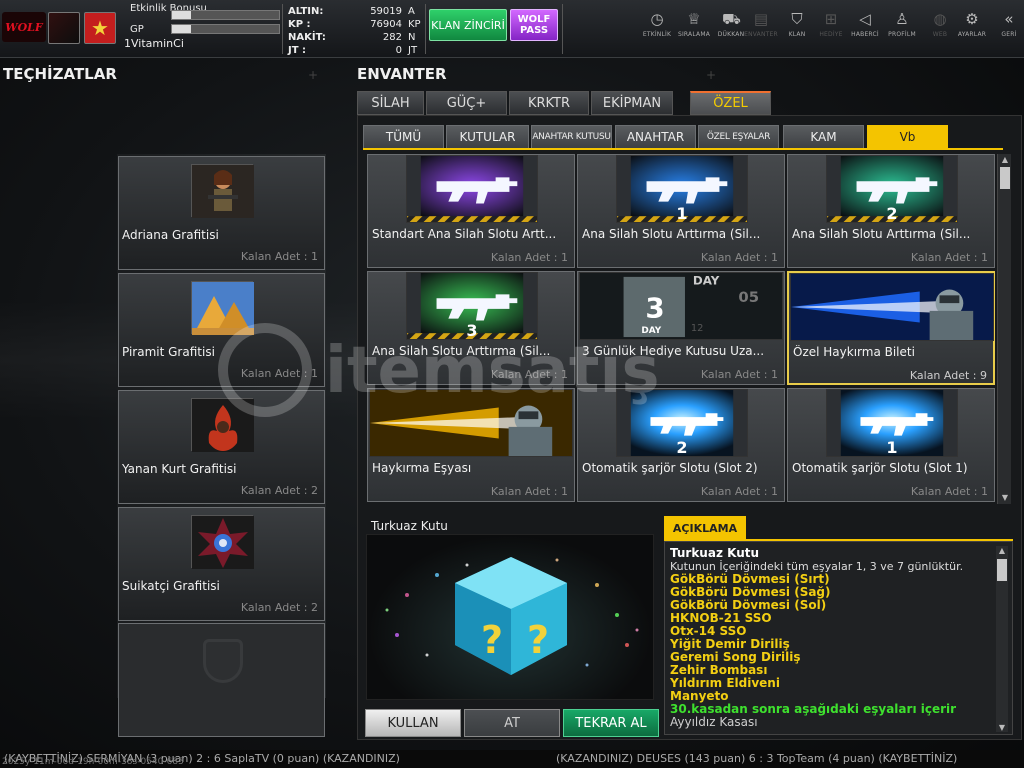  I want to click on description-scrollbar: ▲ ▼, so click(1002, 639).